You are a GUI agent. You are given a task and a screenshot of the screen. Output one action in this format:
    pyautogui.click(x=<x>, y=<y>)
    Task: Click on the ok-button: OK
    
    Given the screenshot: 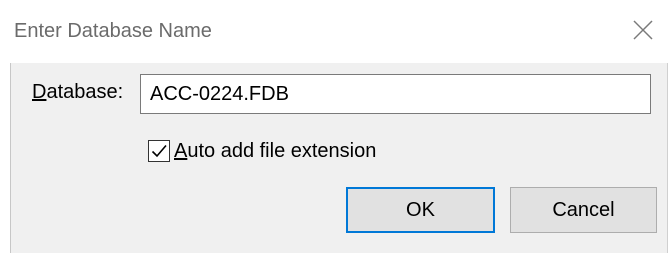 What is the action you would take?
    pyautogui.click(x=420, y=210)
    